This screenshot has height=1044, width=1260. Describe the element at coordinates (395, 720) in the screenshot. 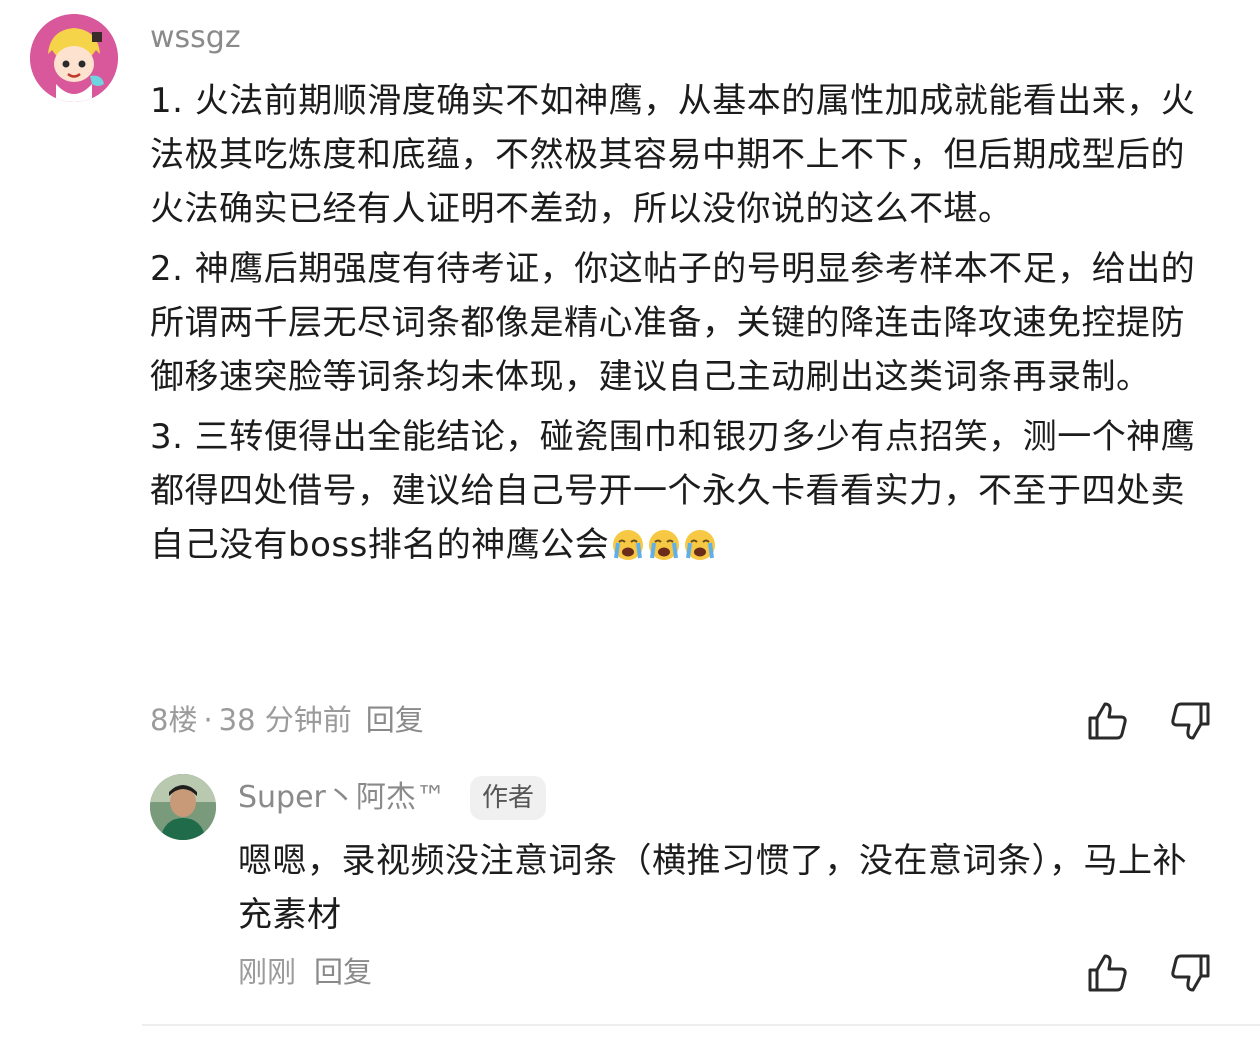

I see `reply-button: 回复` at that location.